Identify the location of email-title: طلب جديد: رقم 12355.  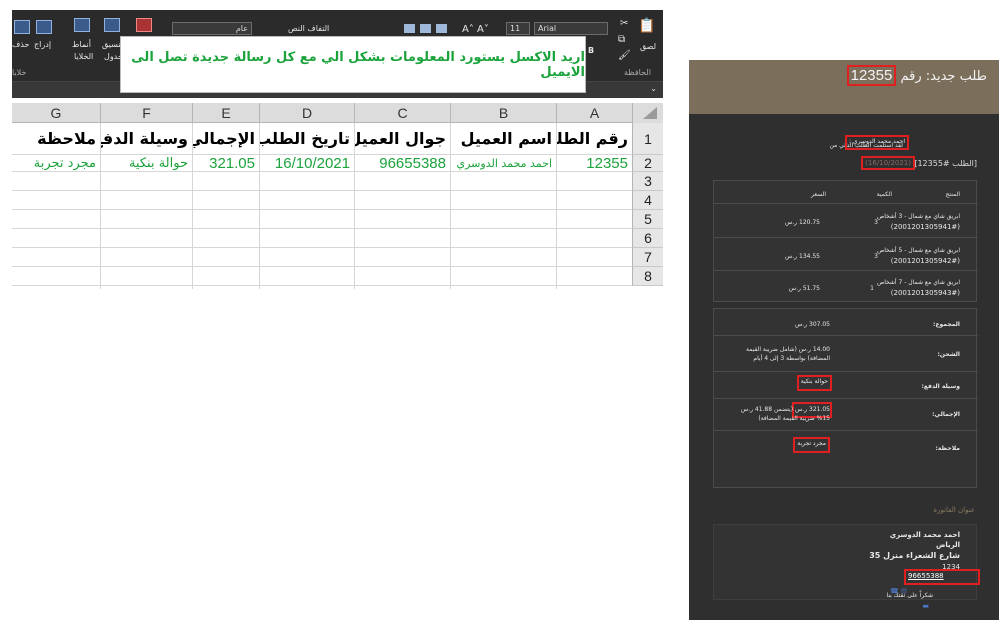
(916, 75).